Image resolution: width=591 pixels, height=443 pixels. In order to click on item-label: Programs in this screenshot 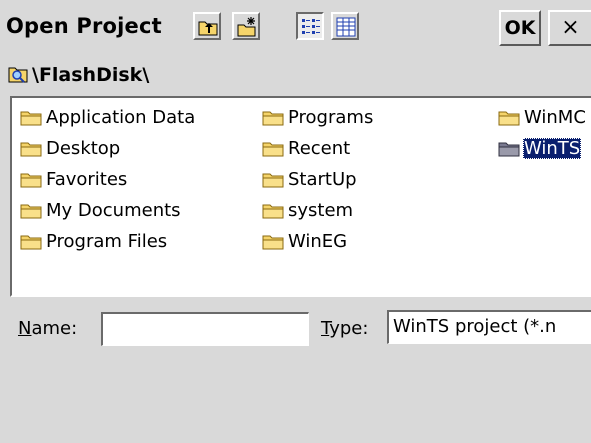, I will do `click(331, 117)`.